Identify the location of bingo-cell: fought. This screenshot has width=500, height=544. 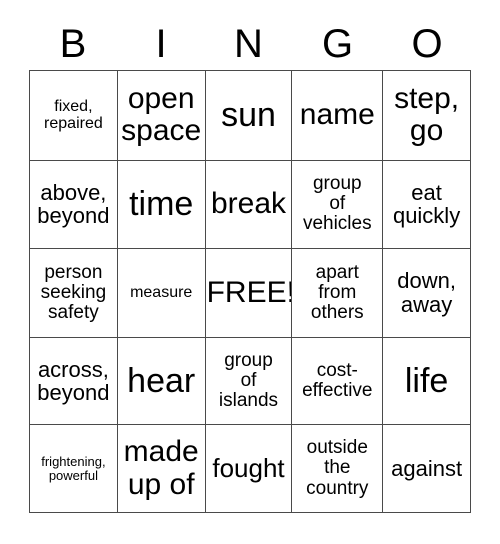
(249, 469).